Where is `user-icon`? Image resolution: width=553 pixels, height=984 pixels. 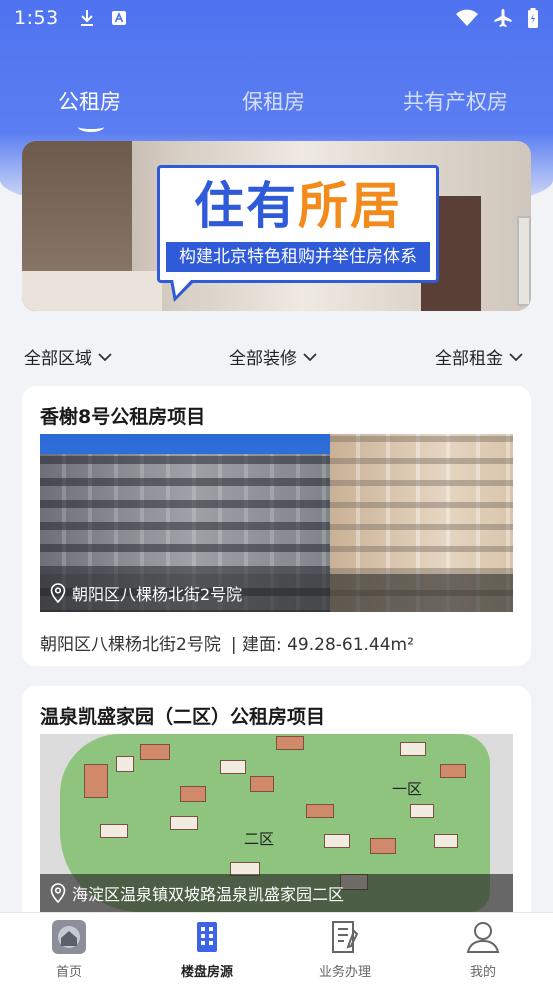 user-icon is located at coordinates (483, 937).